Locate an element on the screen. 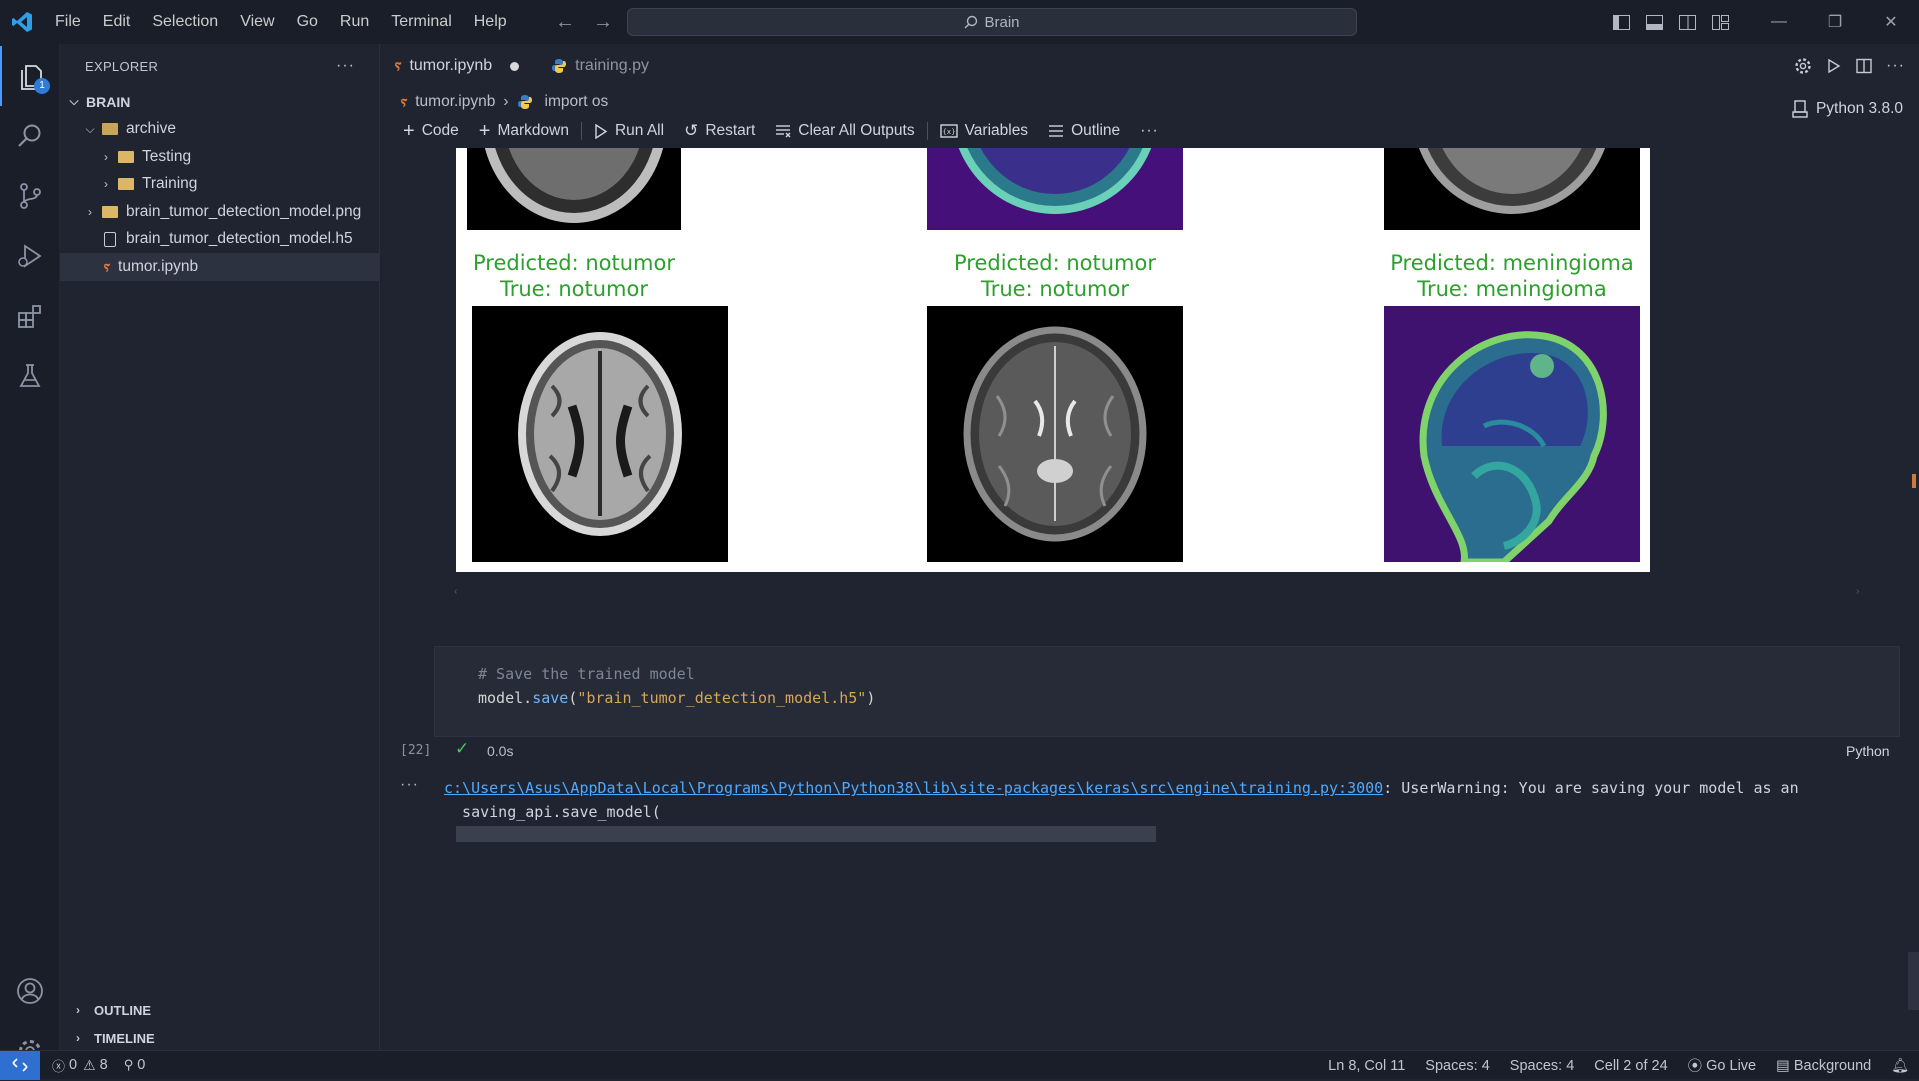  restart-icon: ↺ is located at coordinates (691, 130).